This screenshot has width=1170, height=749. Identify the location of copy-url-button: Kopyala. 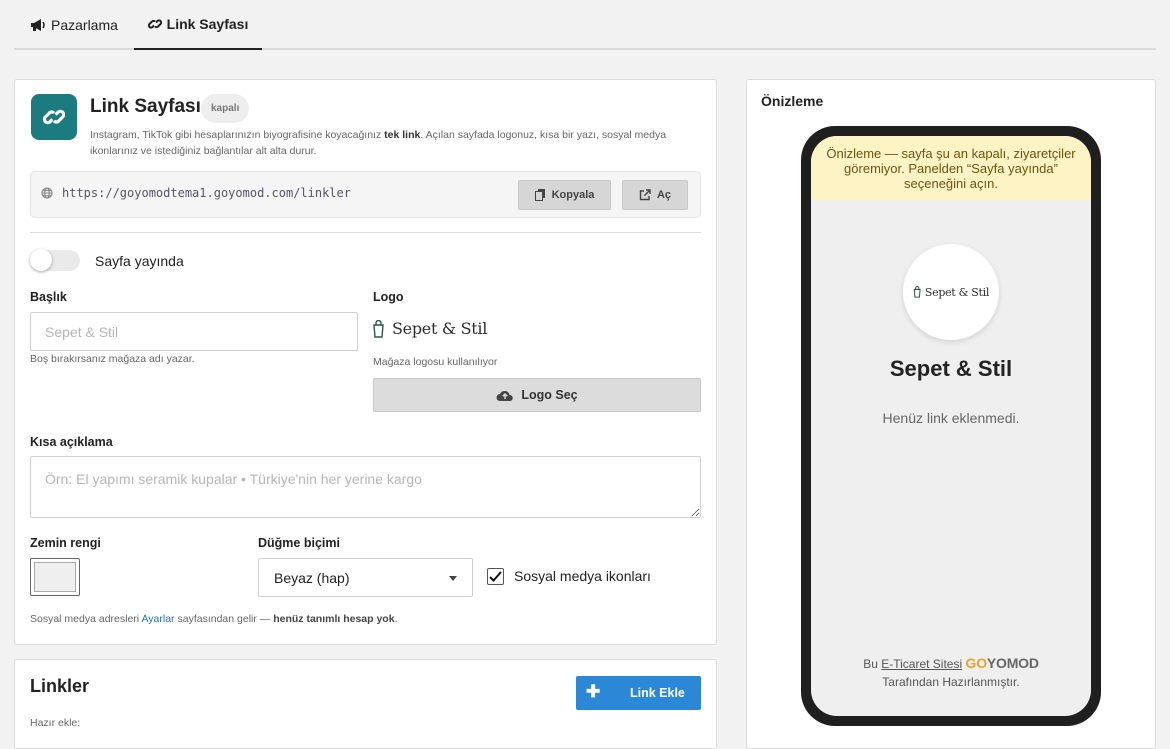
(564, 195).